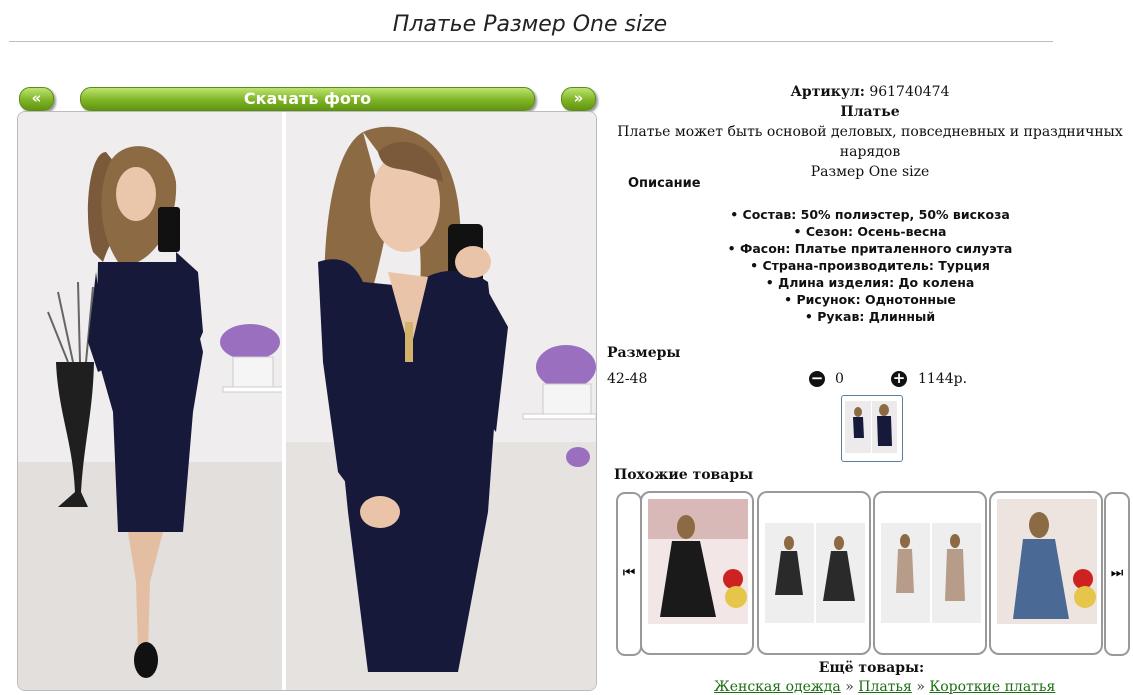  Describe the element at coordinates (899, 379) in the screenshot. I see `plus-icon: +` at that location.